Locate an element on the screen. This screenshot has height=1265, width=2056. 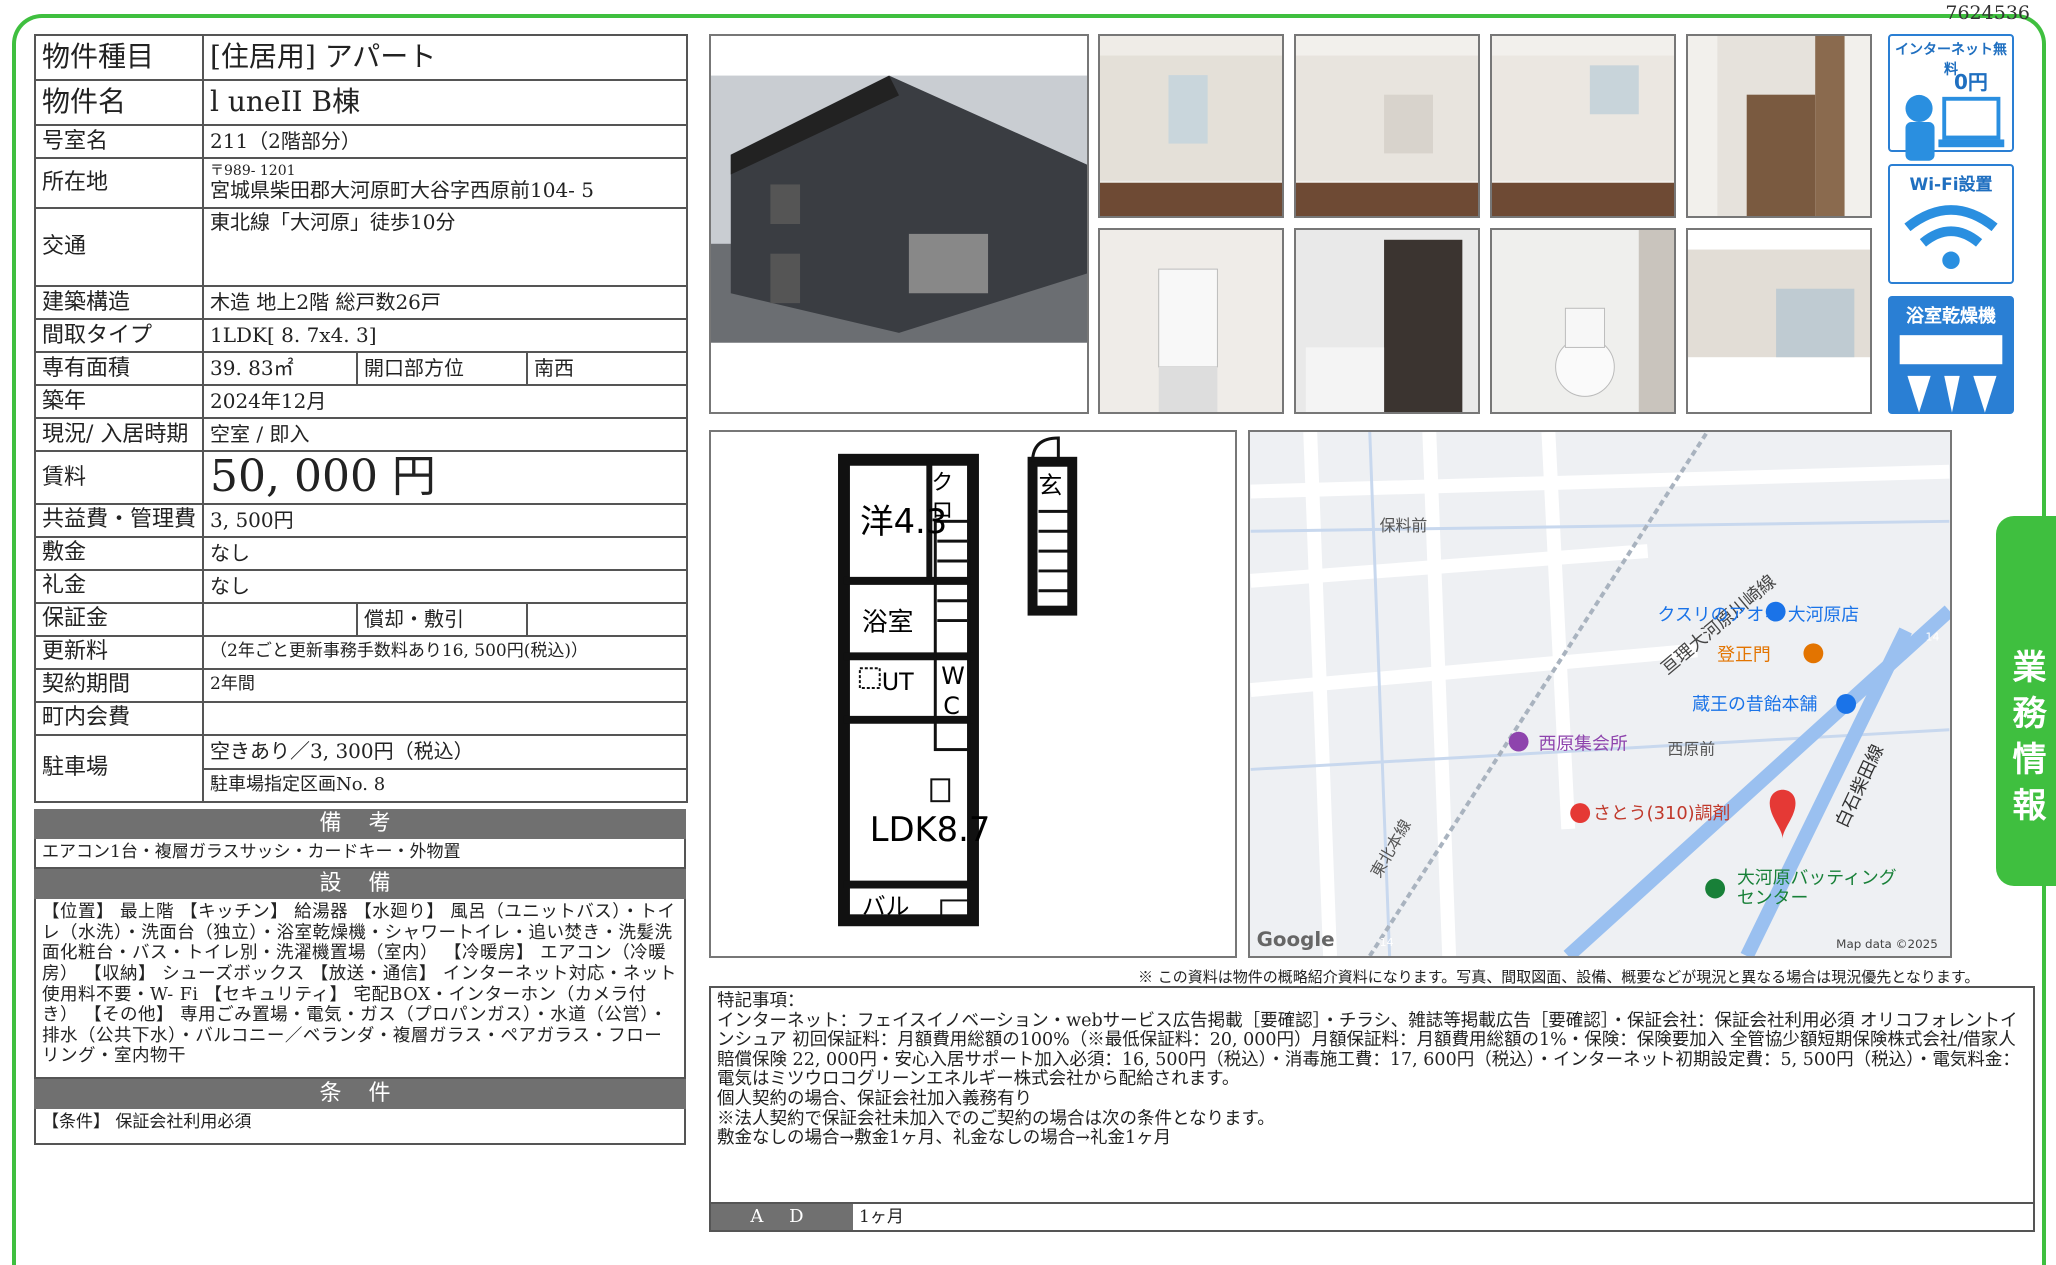
balcony-view-photo is located at coordinates (1779, 321).